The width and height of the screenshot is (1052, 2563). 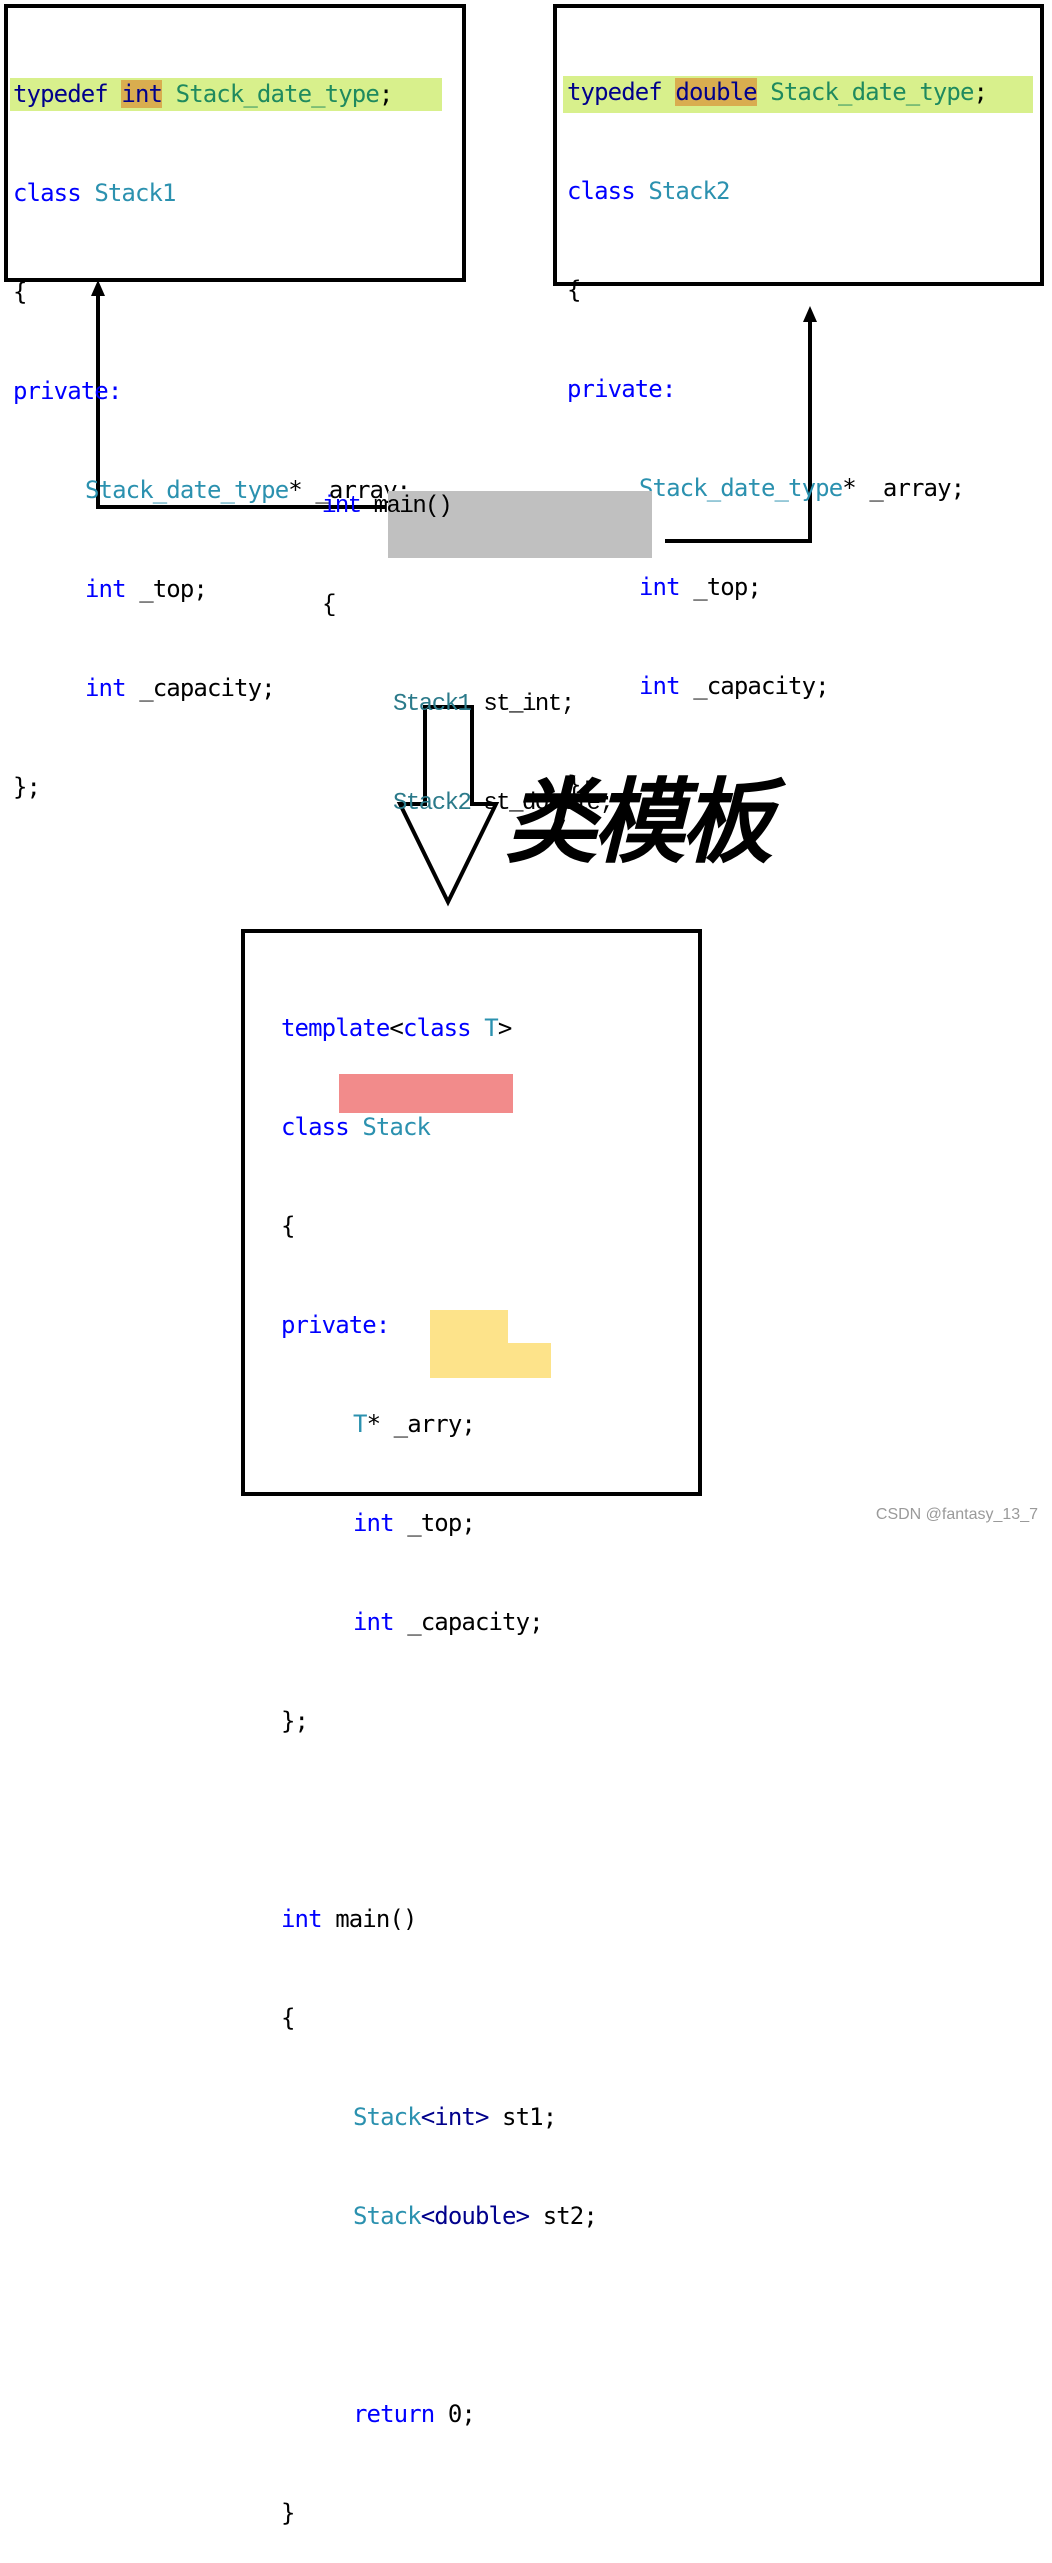 What do you see at coordinates (689, 191) in the screenshot?
I see `class-name: Stack2` at bounding box center [689, 191].